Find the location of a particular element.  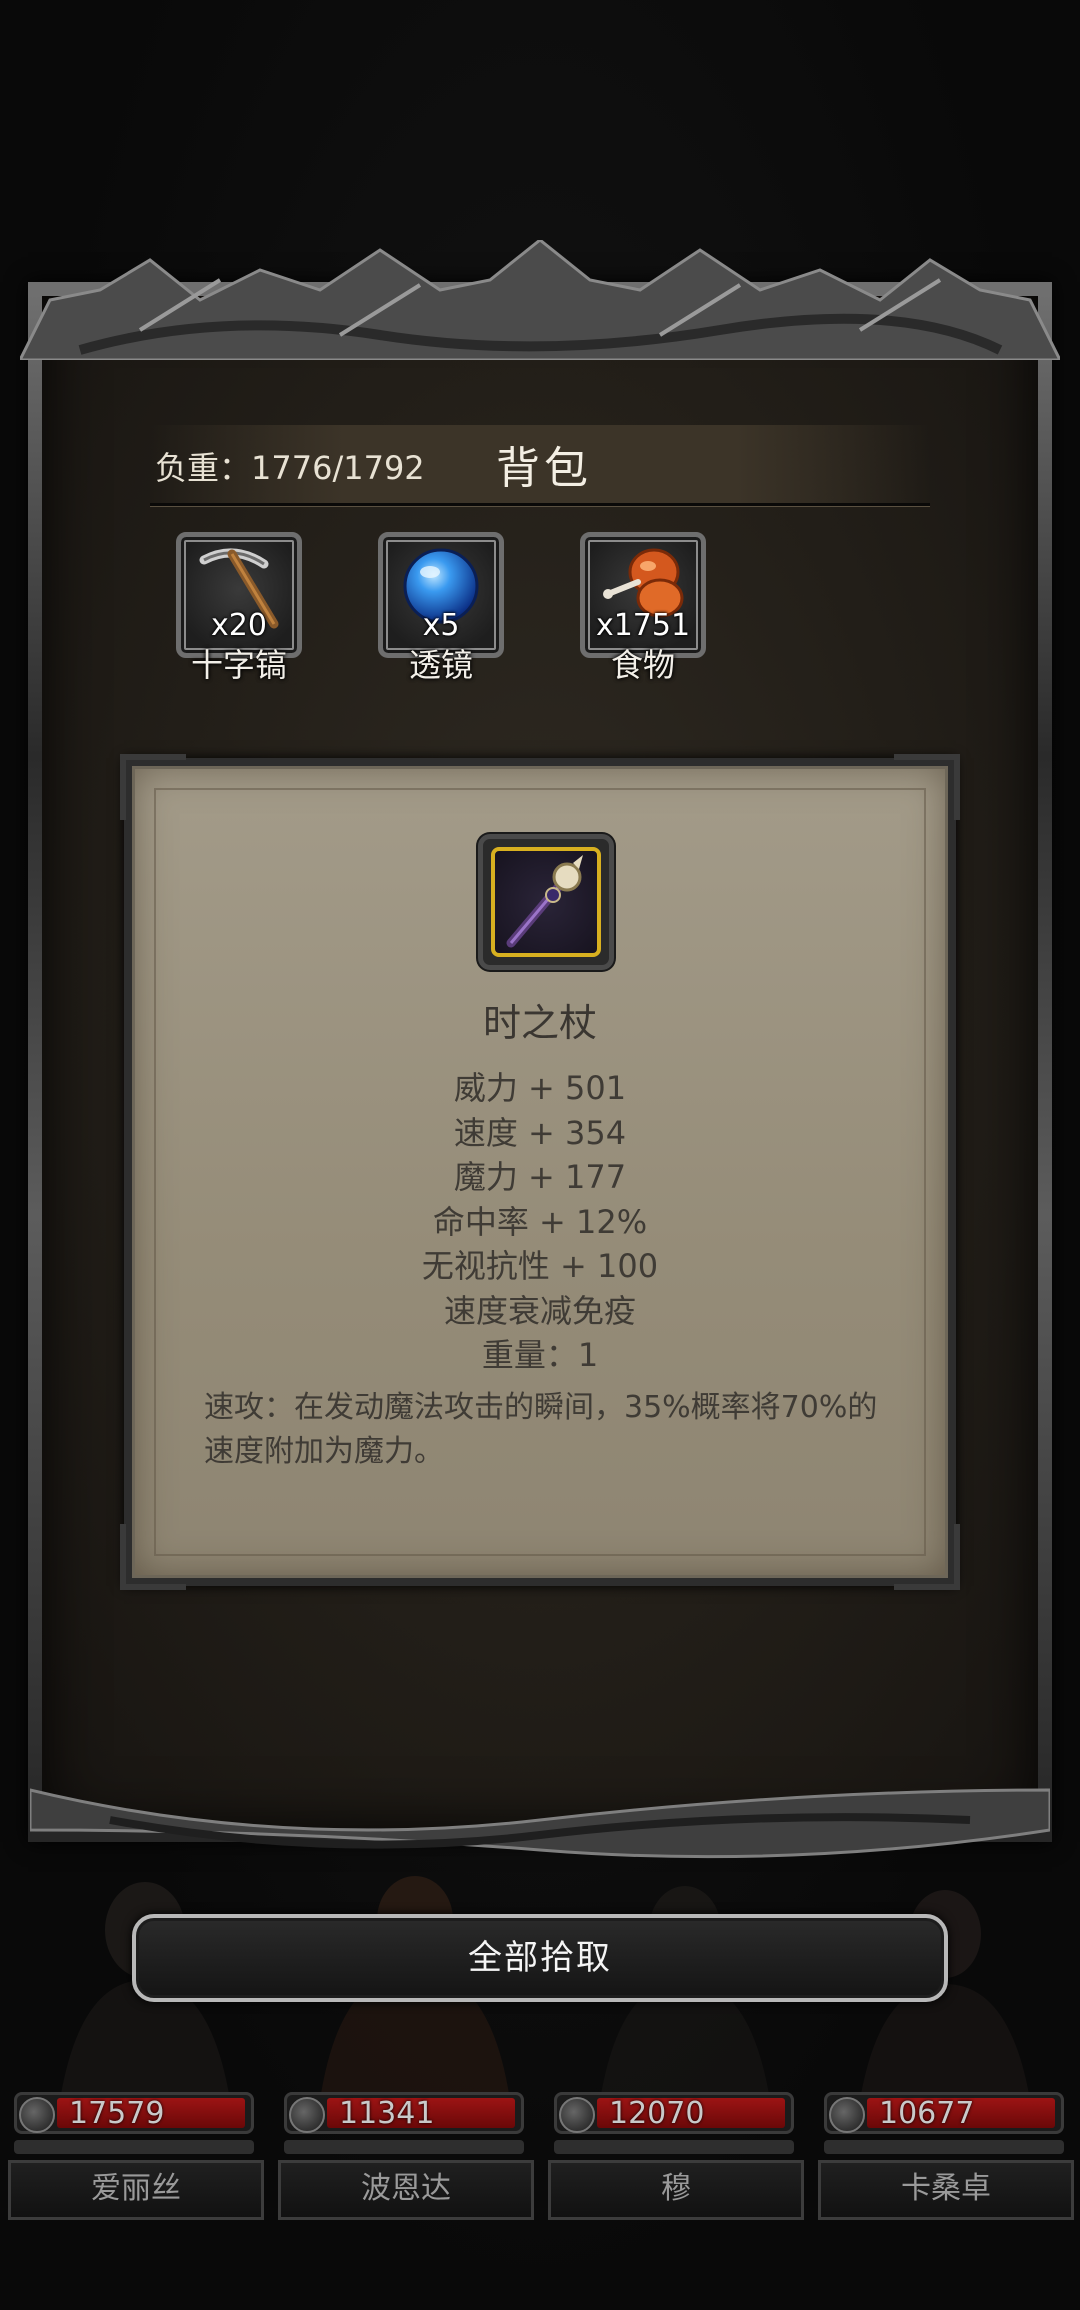

slot-label: 透镜 is located at coordinates (440, 665).